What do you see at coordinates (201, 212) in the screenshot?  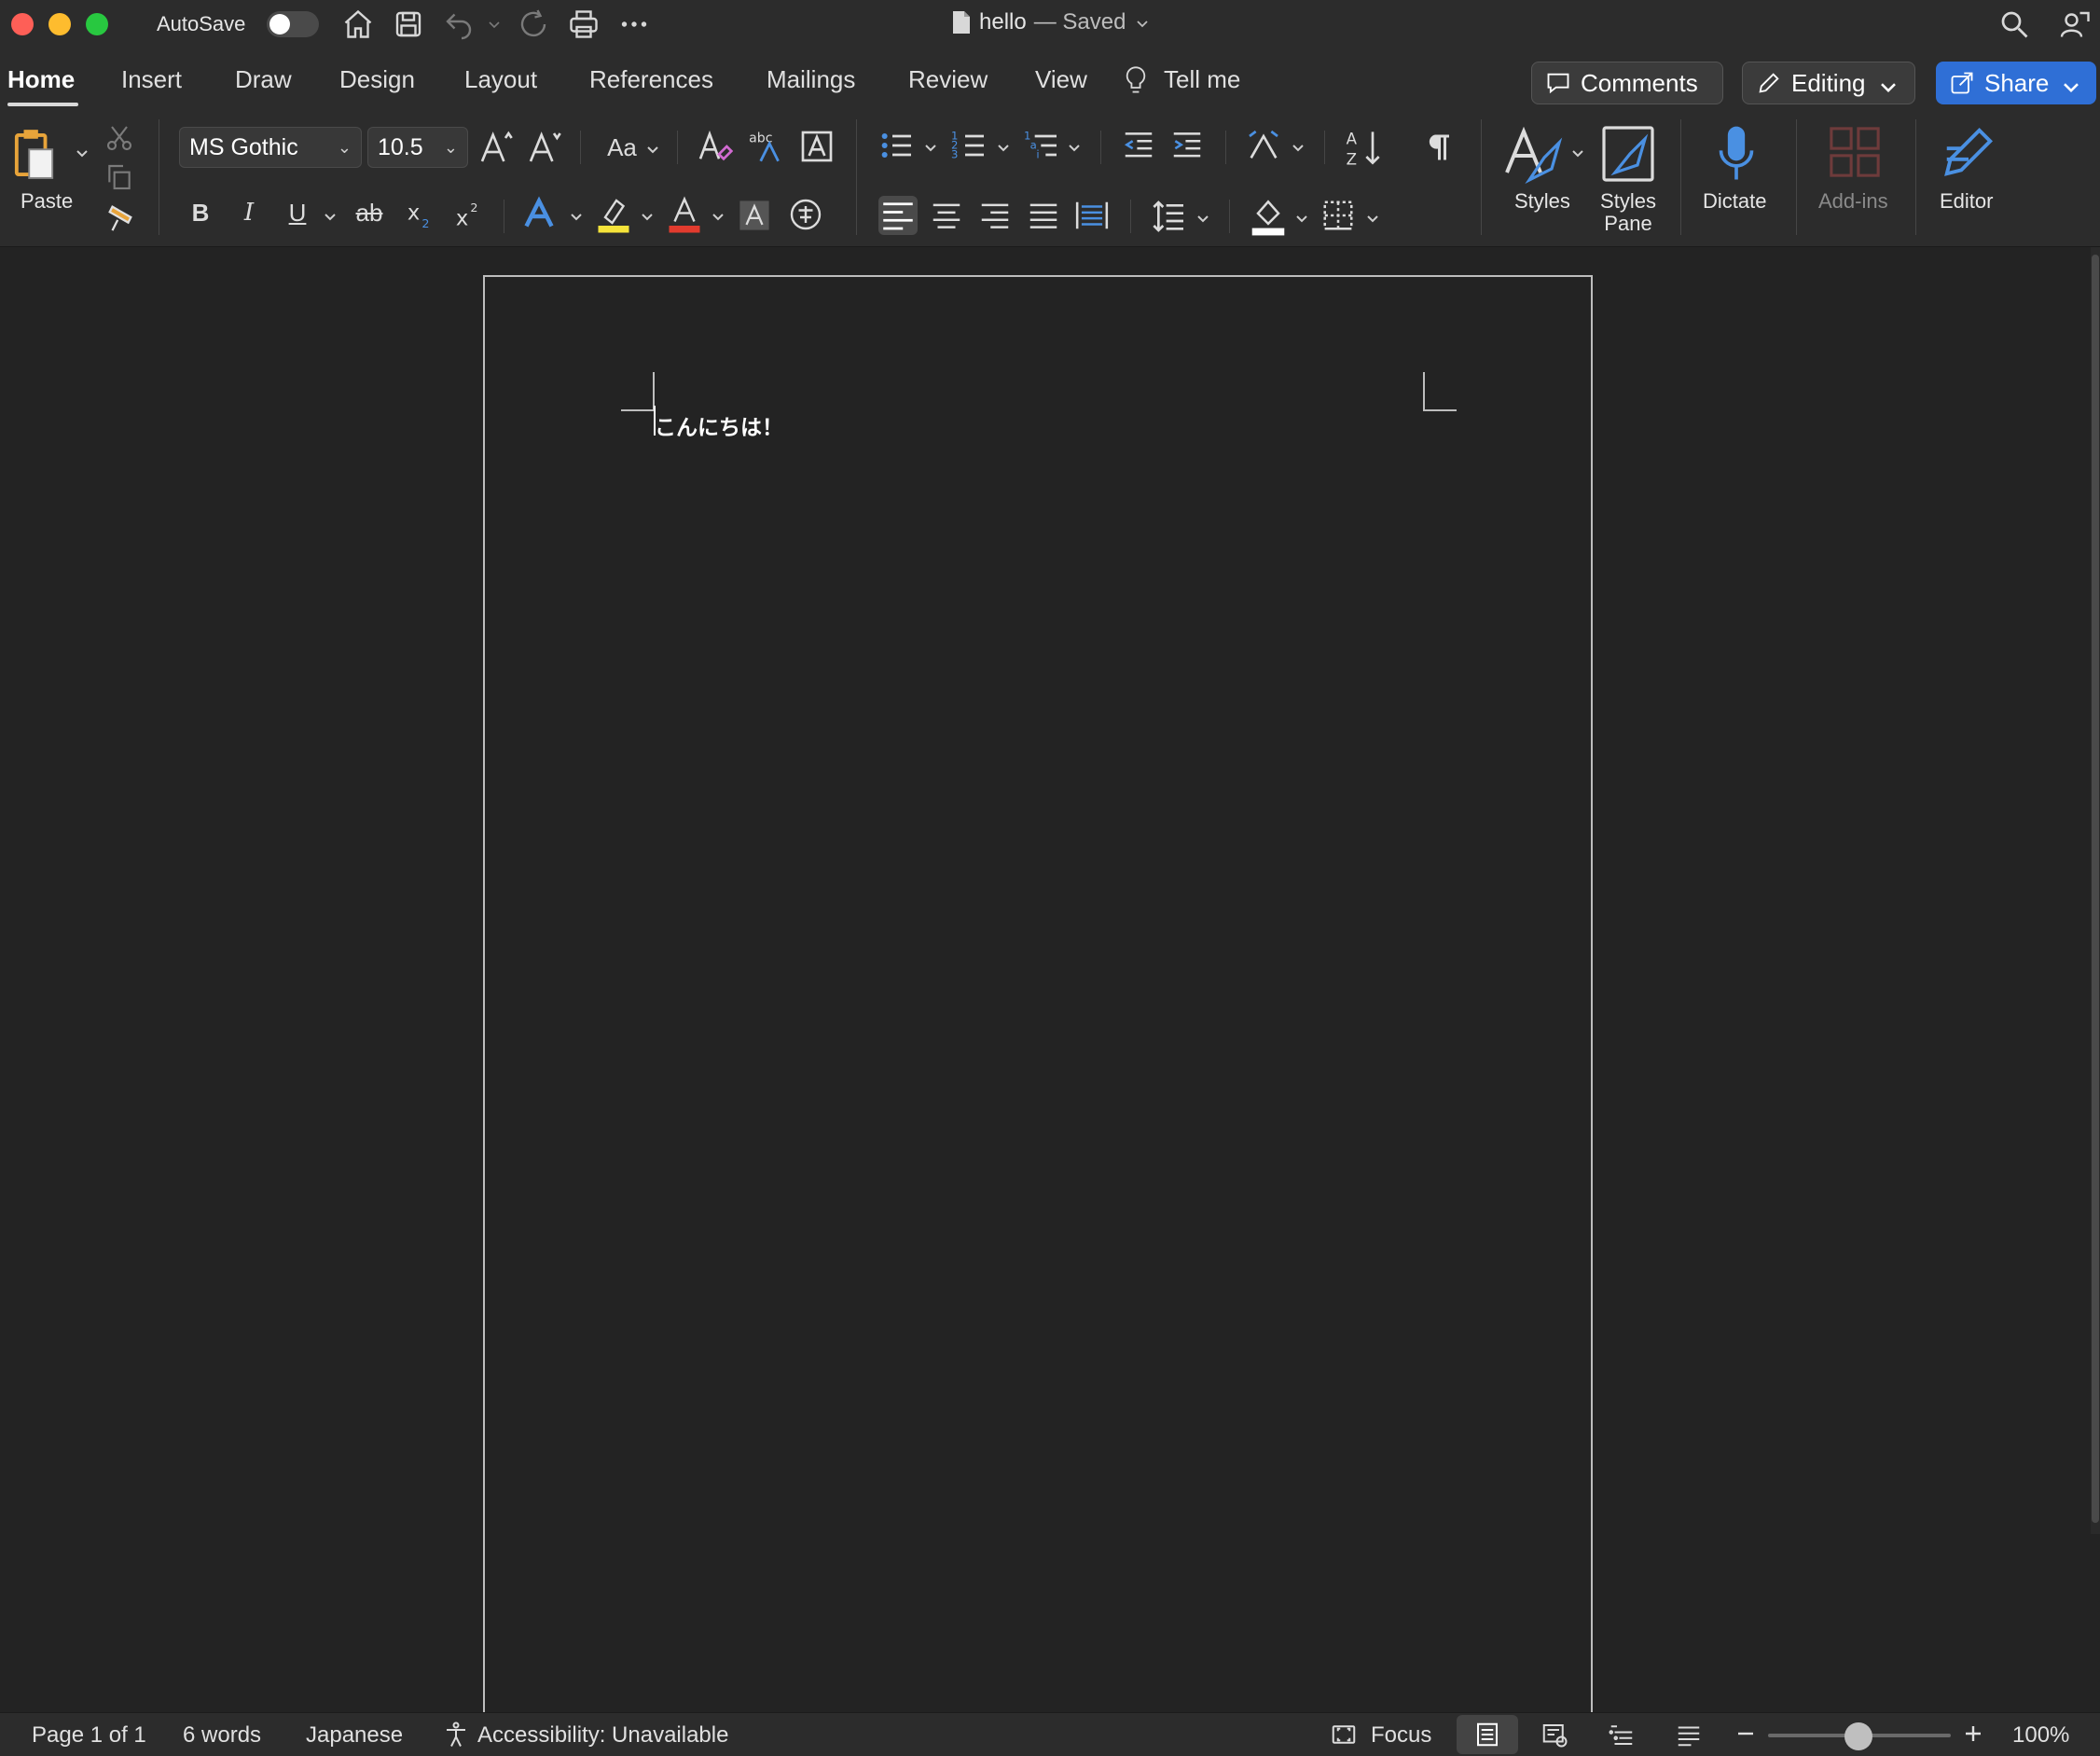 I see `bold-button: B` at bounding box center [201, 212].